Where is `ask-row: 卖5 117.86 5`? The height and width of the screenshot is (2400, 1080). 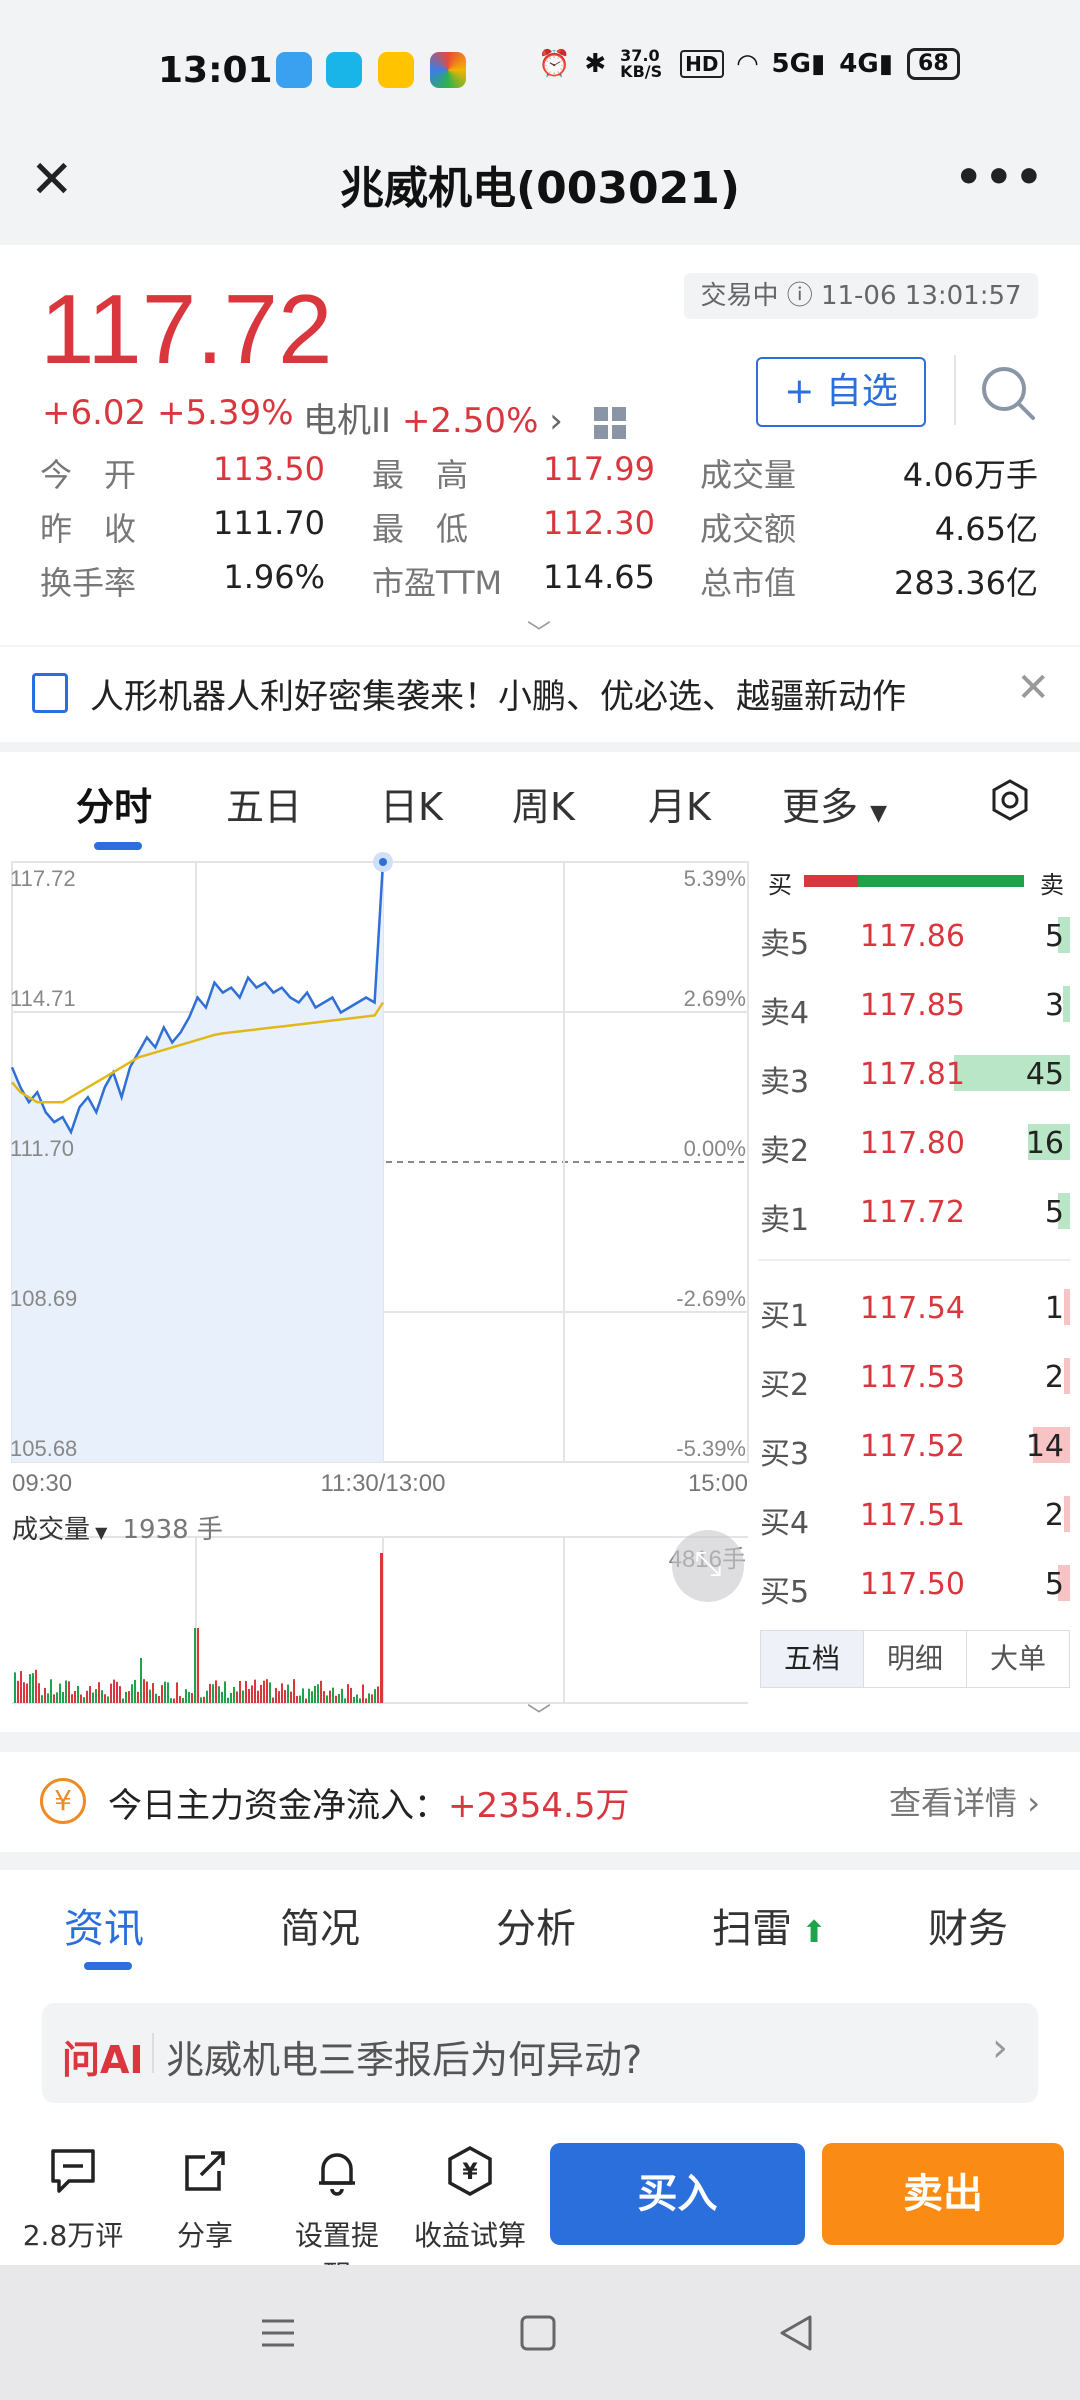 ask-row: 卖5 117.86 5 is located at coordinates (914, 937).